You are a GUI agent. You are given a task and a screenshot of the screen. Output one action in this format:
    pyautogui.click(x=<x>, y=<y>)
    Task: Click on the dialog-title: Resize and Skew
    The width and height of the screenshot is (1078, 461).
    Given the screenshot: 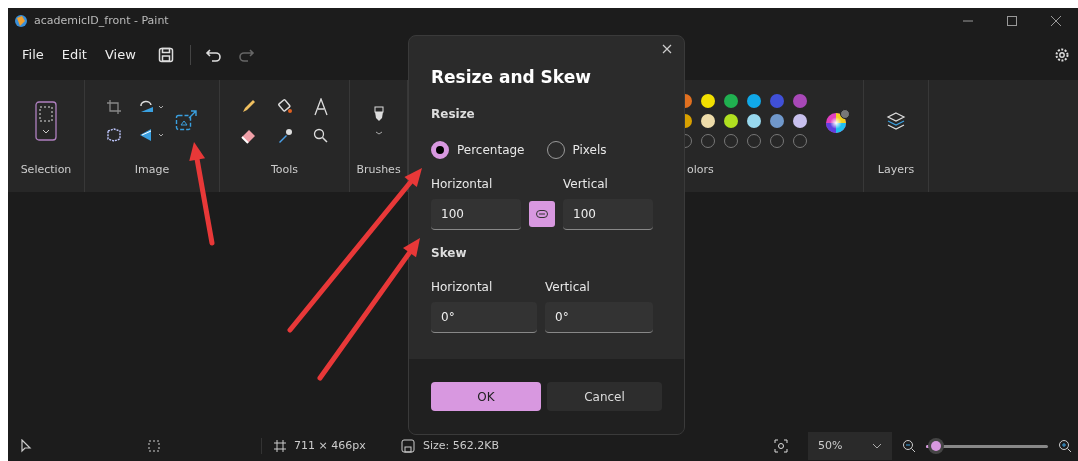 What is the action you would take?
    pyautogui.click(x=511, y=77)
    